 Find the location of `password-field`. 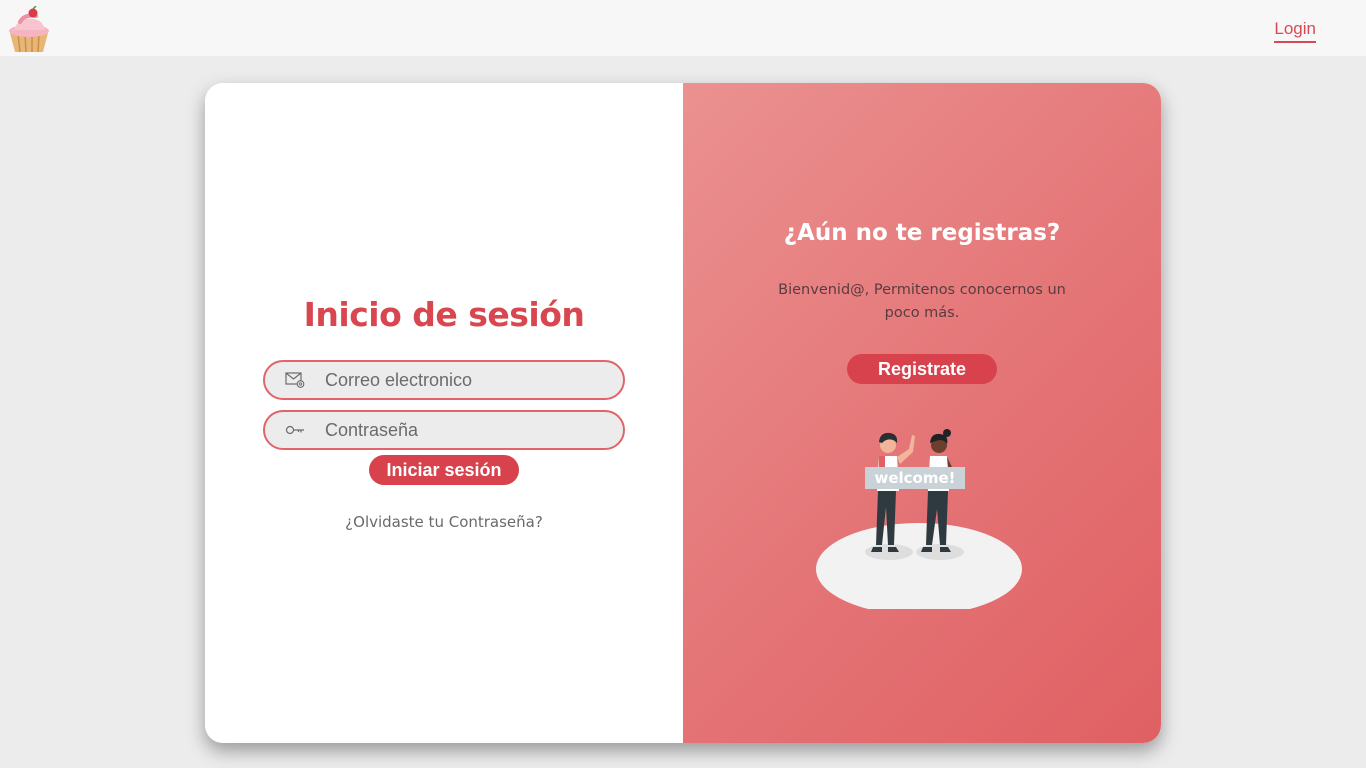

password-field is located at coordinates (444, 430).